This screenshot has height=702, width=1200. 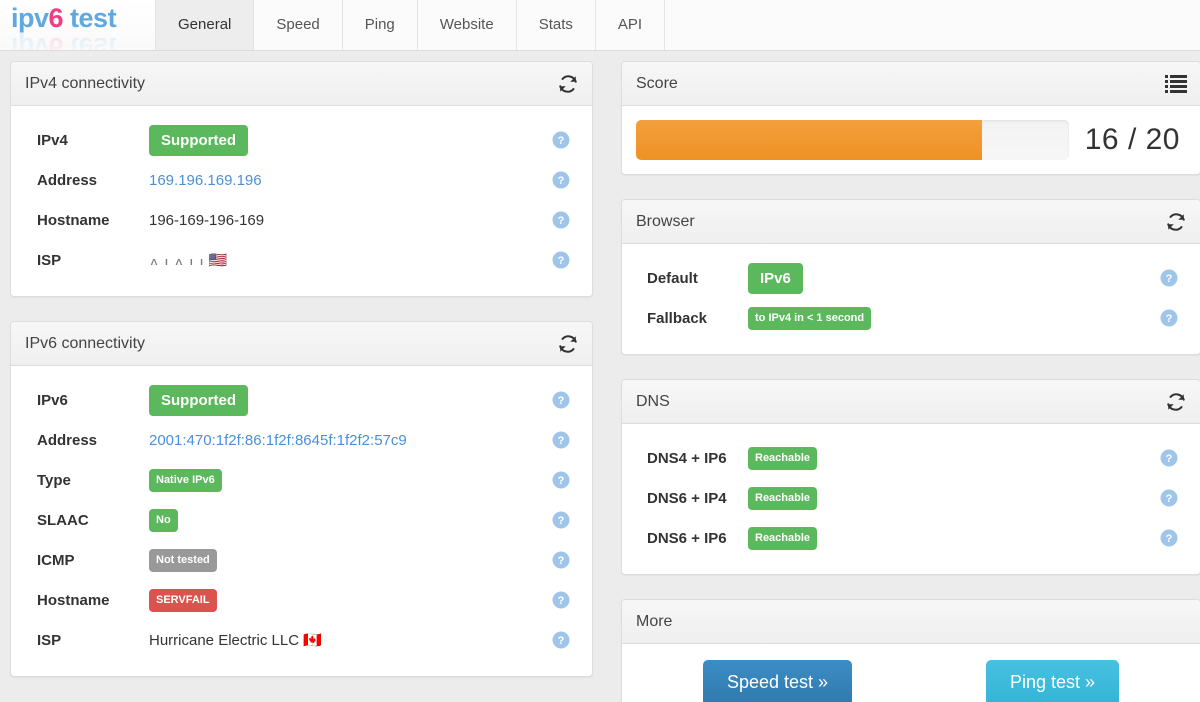 I want to click on ipv6-value-icmp: Not tested, so click(x=183, y=560).